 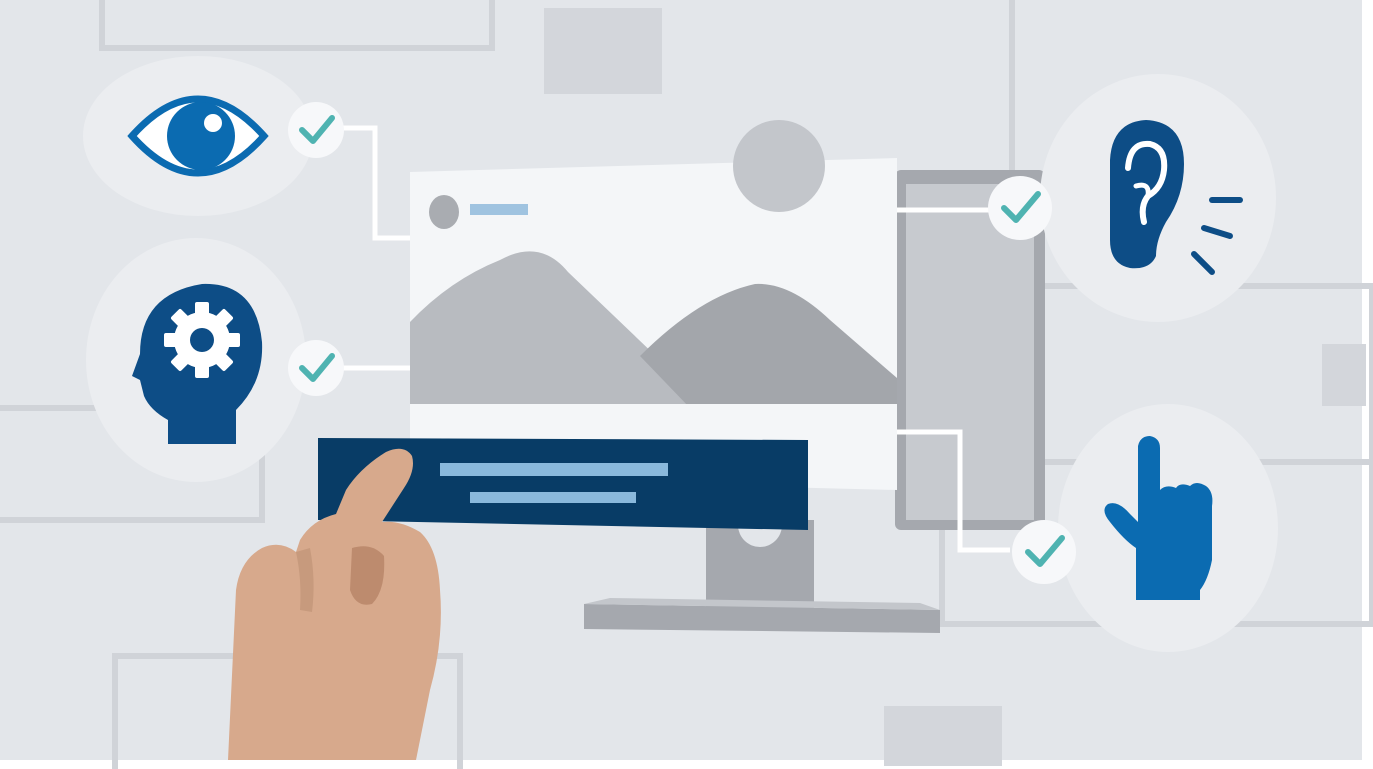 What do you see at coordinates (499, 209) in the screenshot?
I see `title-bar-line` at bounding box center [499, 209].